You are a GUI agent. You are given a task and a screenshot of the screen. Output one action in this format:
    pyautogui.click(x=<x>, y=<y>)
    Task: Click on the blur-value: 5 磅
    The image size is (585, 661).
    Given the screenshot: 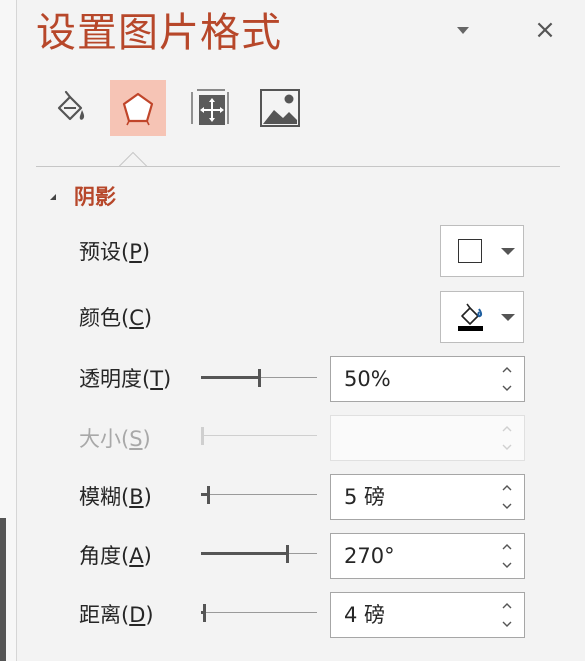 What is the action you would take?
    pyautogui.click(x=364, y=497)
    